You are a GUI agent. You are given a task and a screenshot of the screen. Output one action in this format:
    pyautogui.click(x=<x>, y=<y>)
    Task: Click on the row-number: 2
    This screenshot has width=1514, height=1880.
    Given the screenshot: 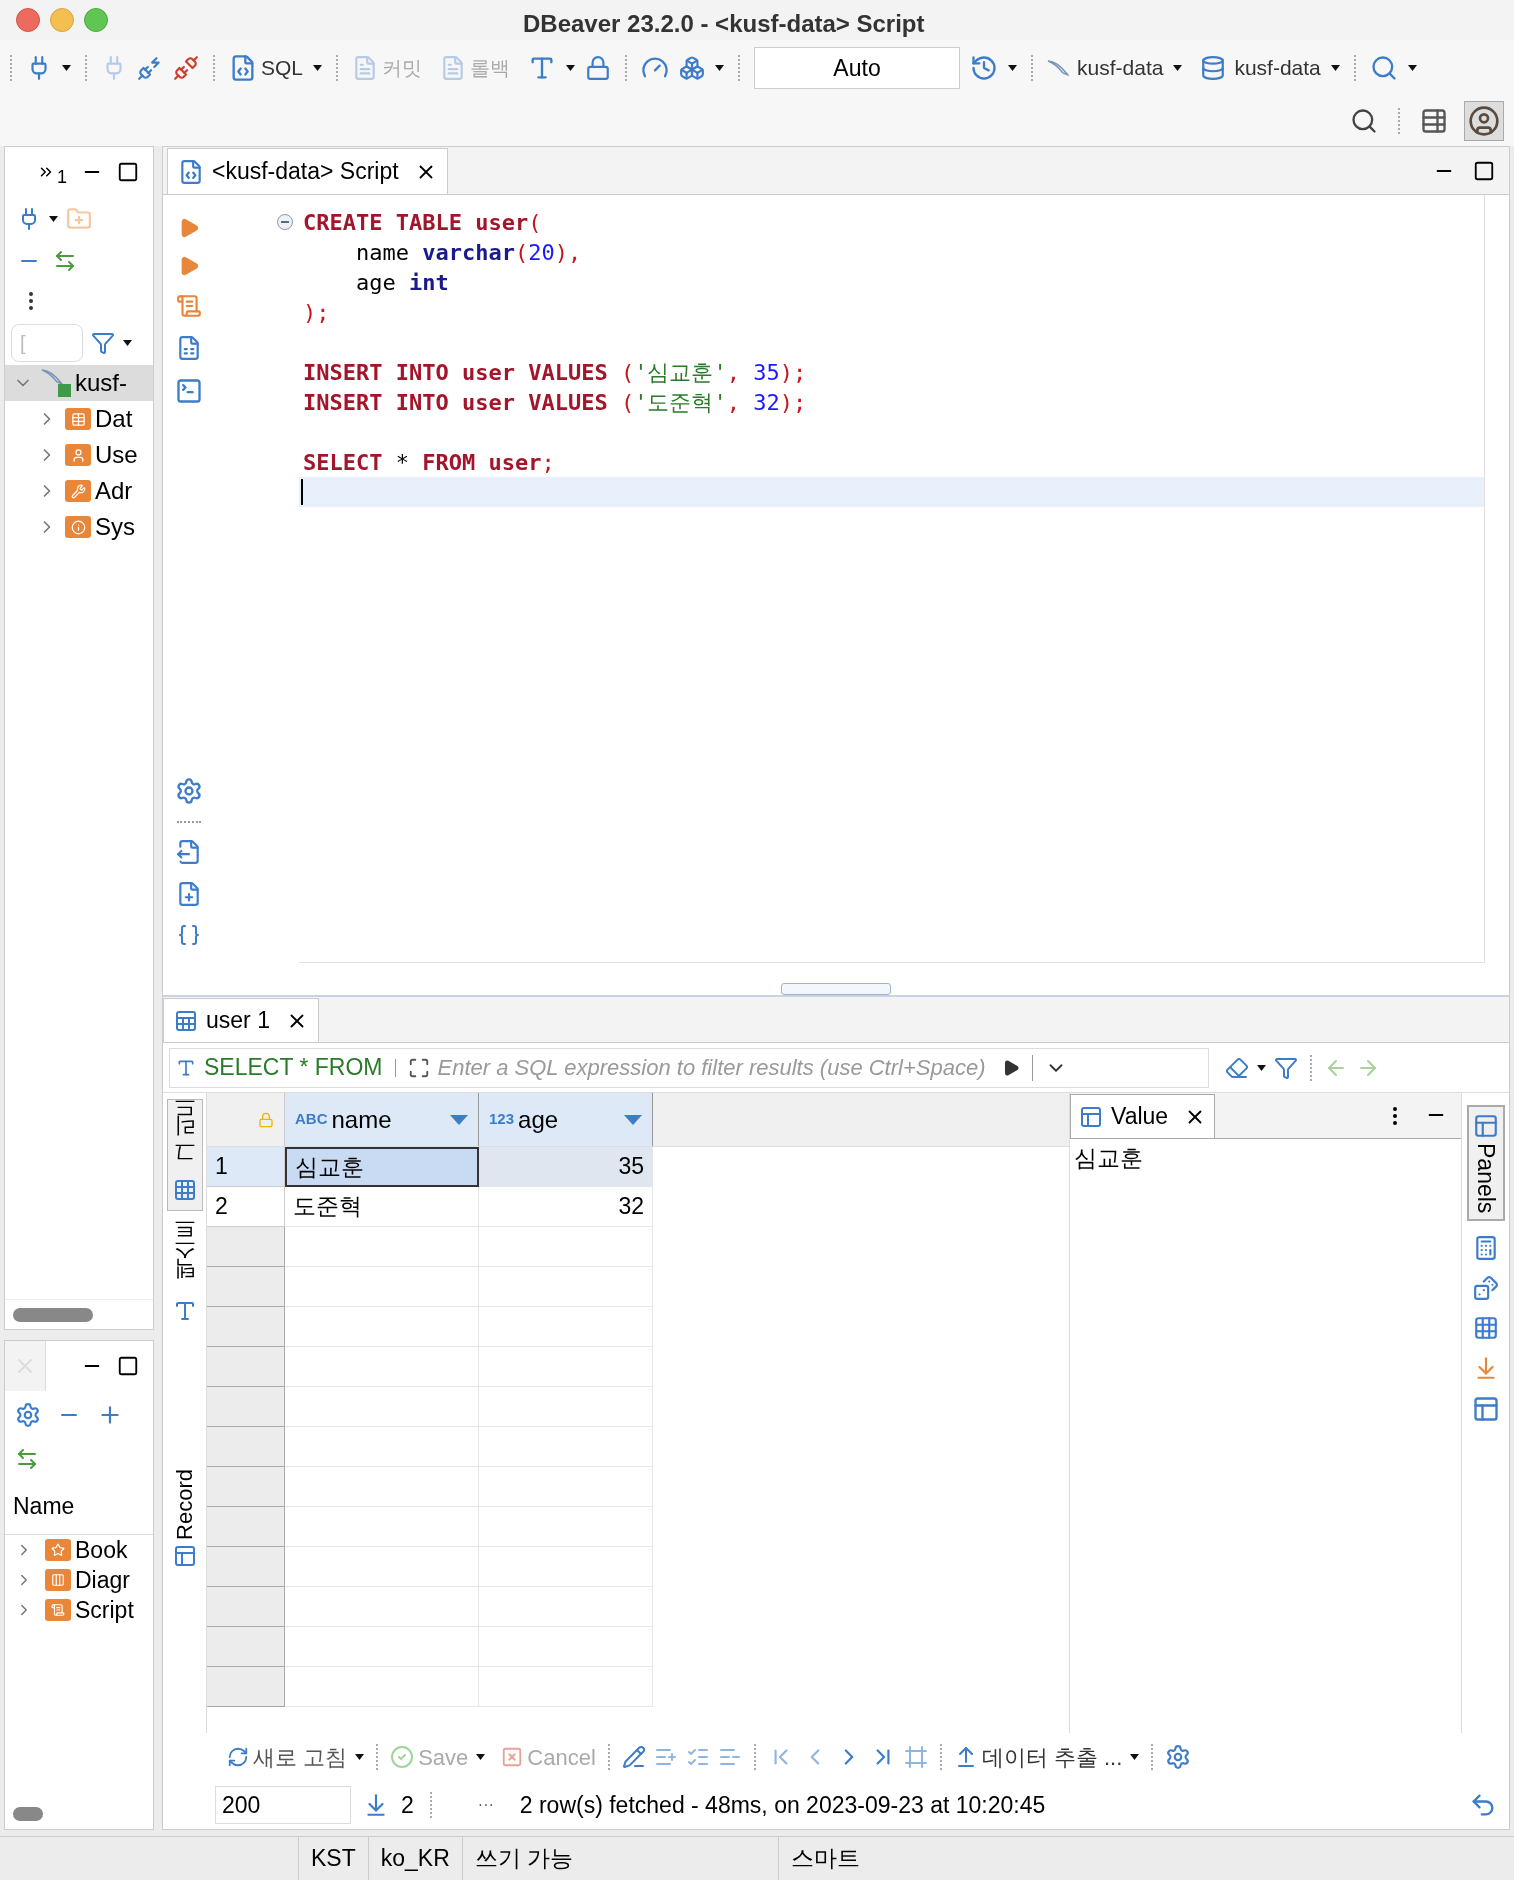 What is the action you would take?
    pyautogui.click(x=246, y=1207)
    